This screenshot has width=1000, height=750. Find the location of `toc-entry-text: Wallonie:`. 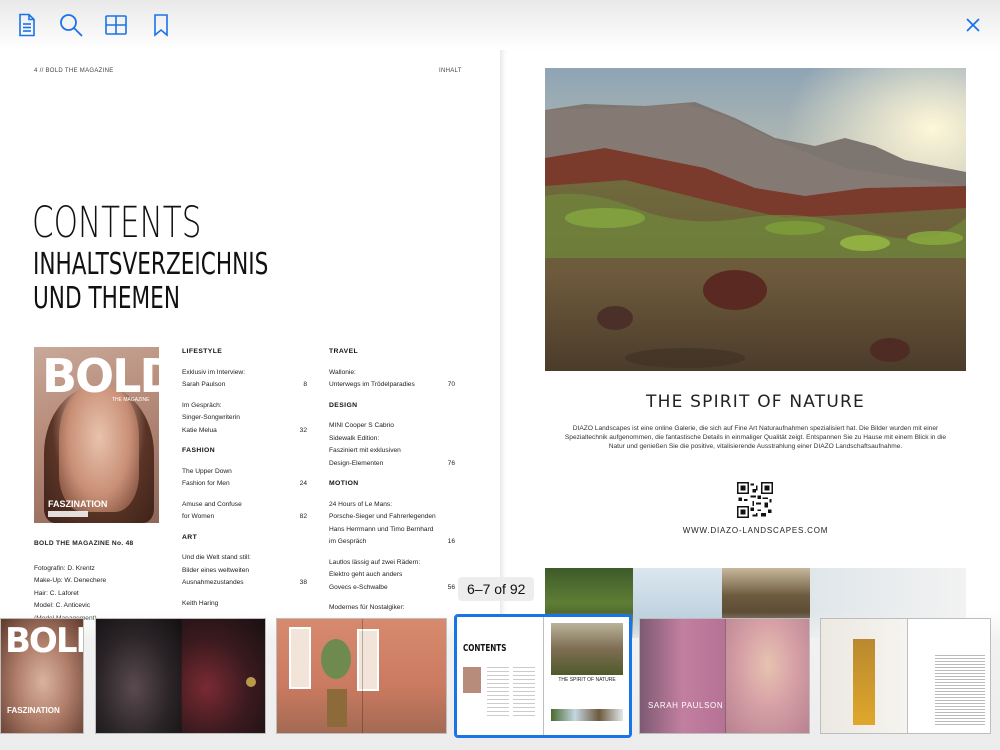

toc-entry-text: Wallonie: is located at coordinates (342, 372).